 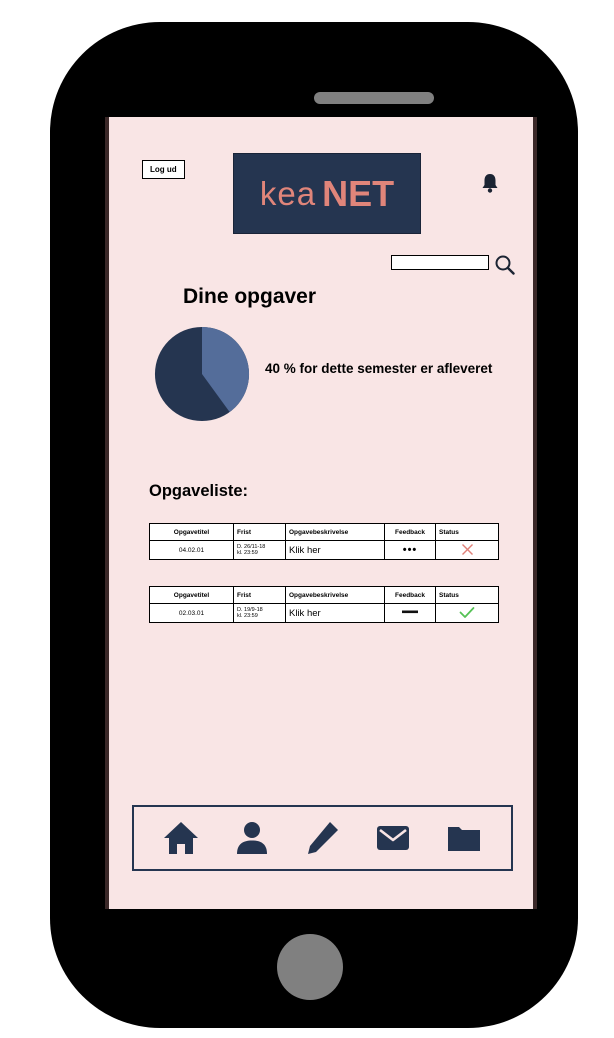 I want to click on progress-pie-chart, so click(x=202, y=374).